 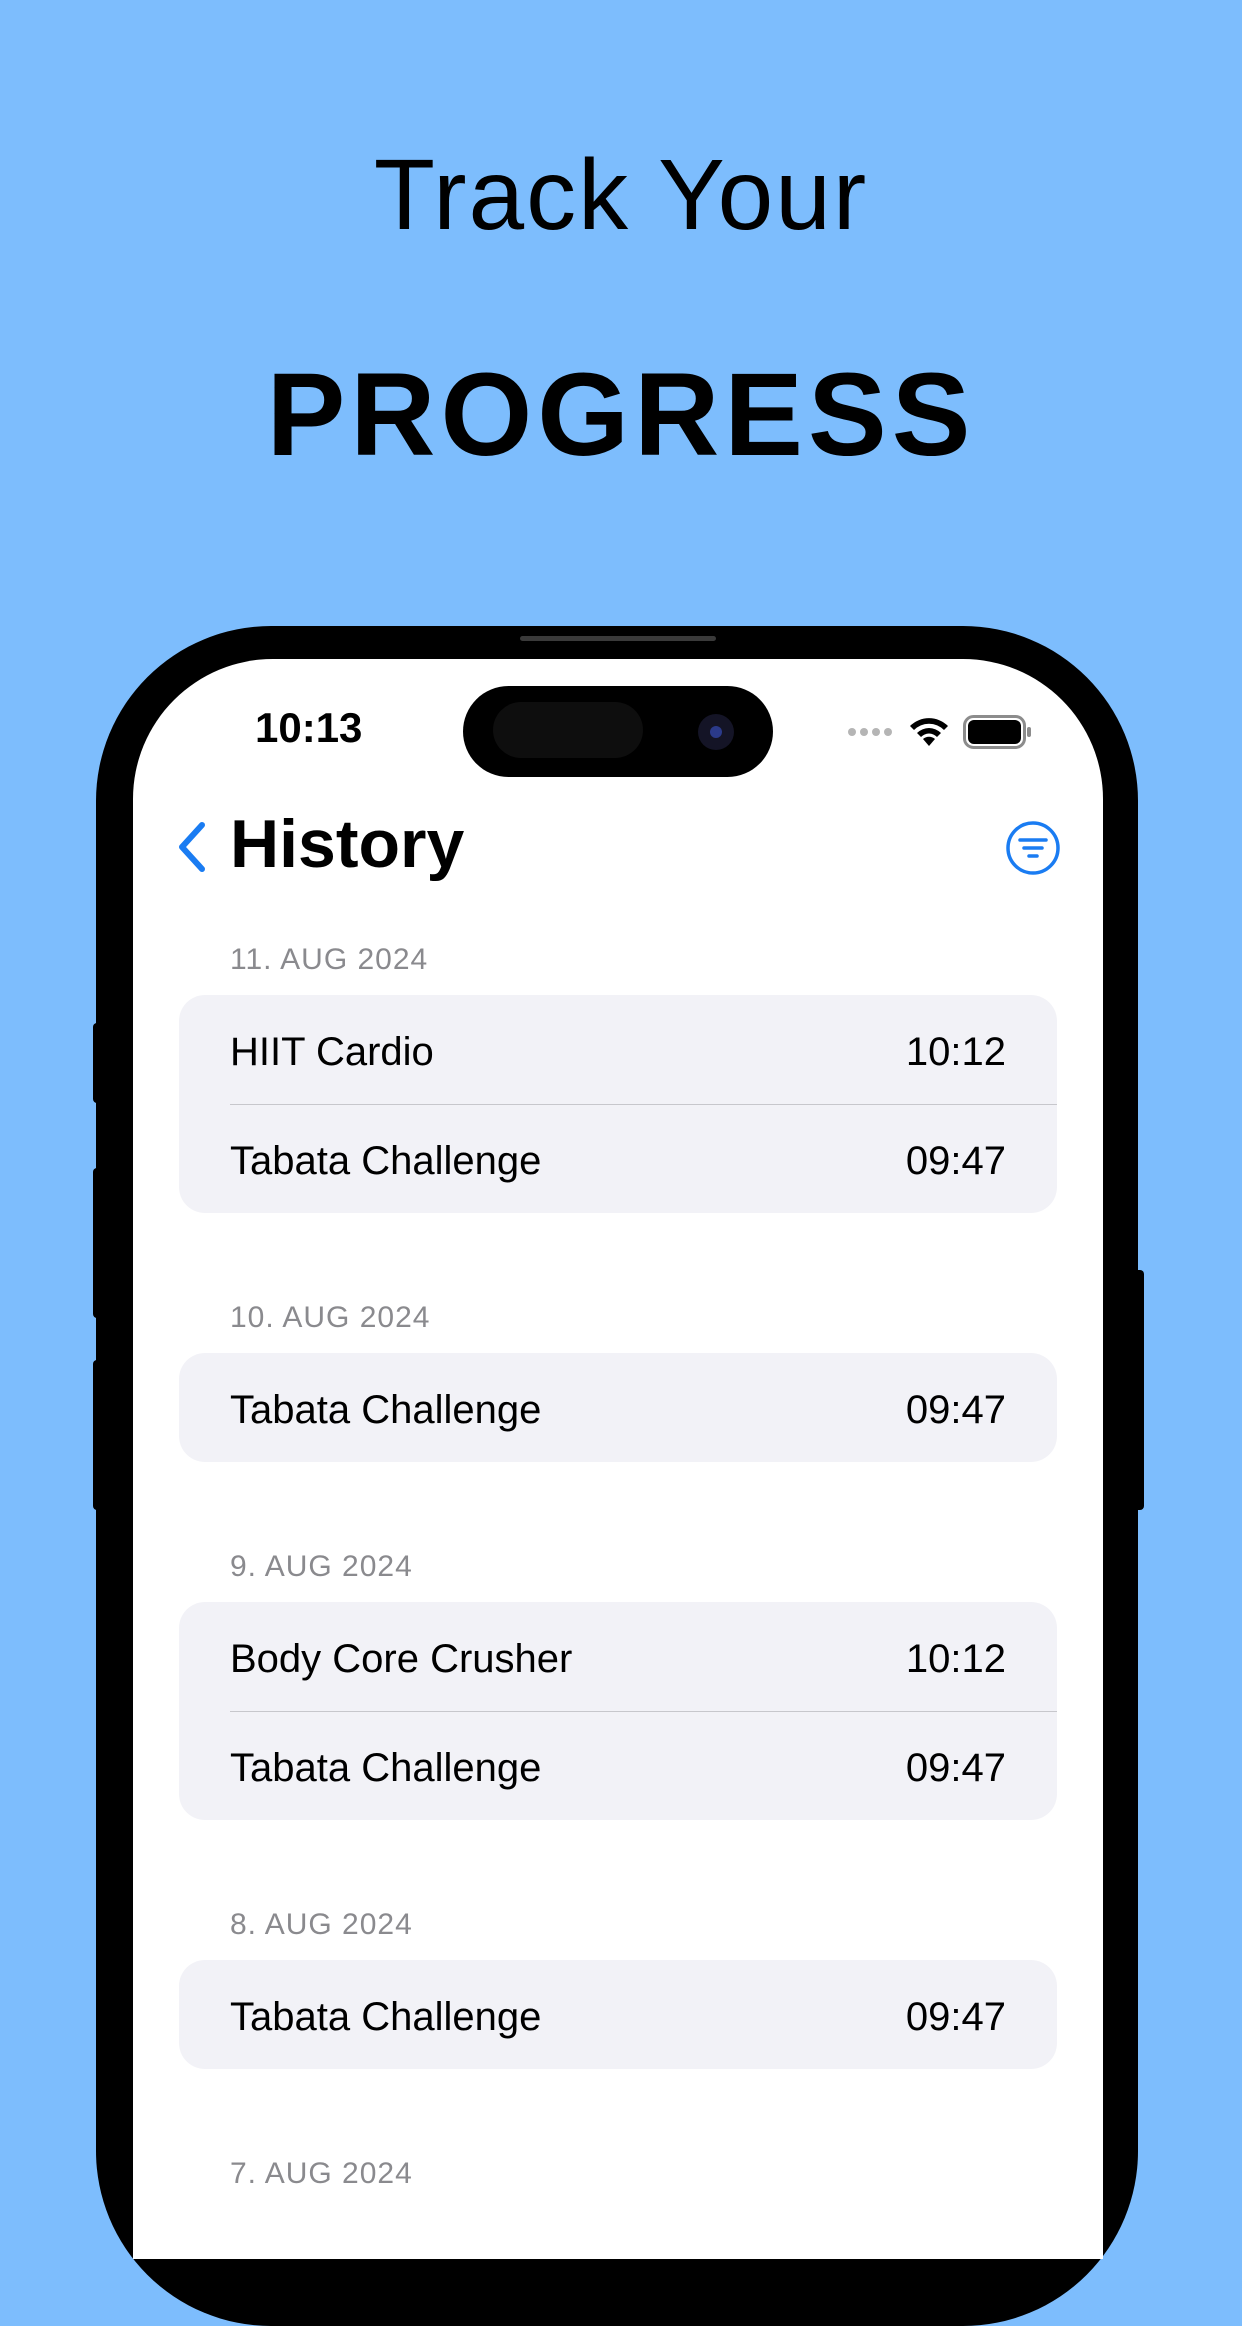 I want to click on chevron-left-icon, so click(x=192, y=847).